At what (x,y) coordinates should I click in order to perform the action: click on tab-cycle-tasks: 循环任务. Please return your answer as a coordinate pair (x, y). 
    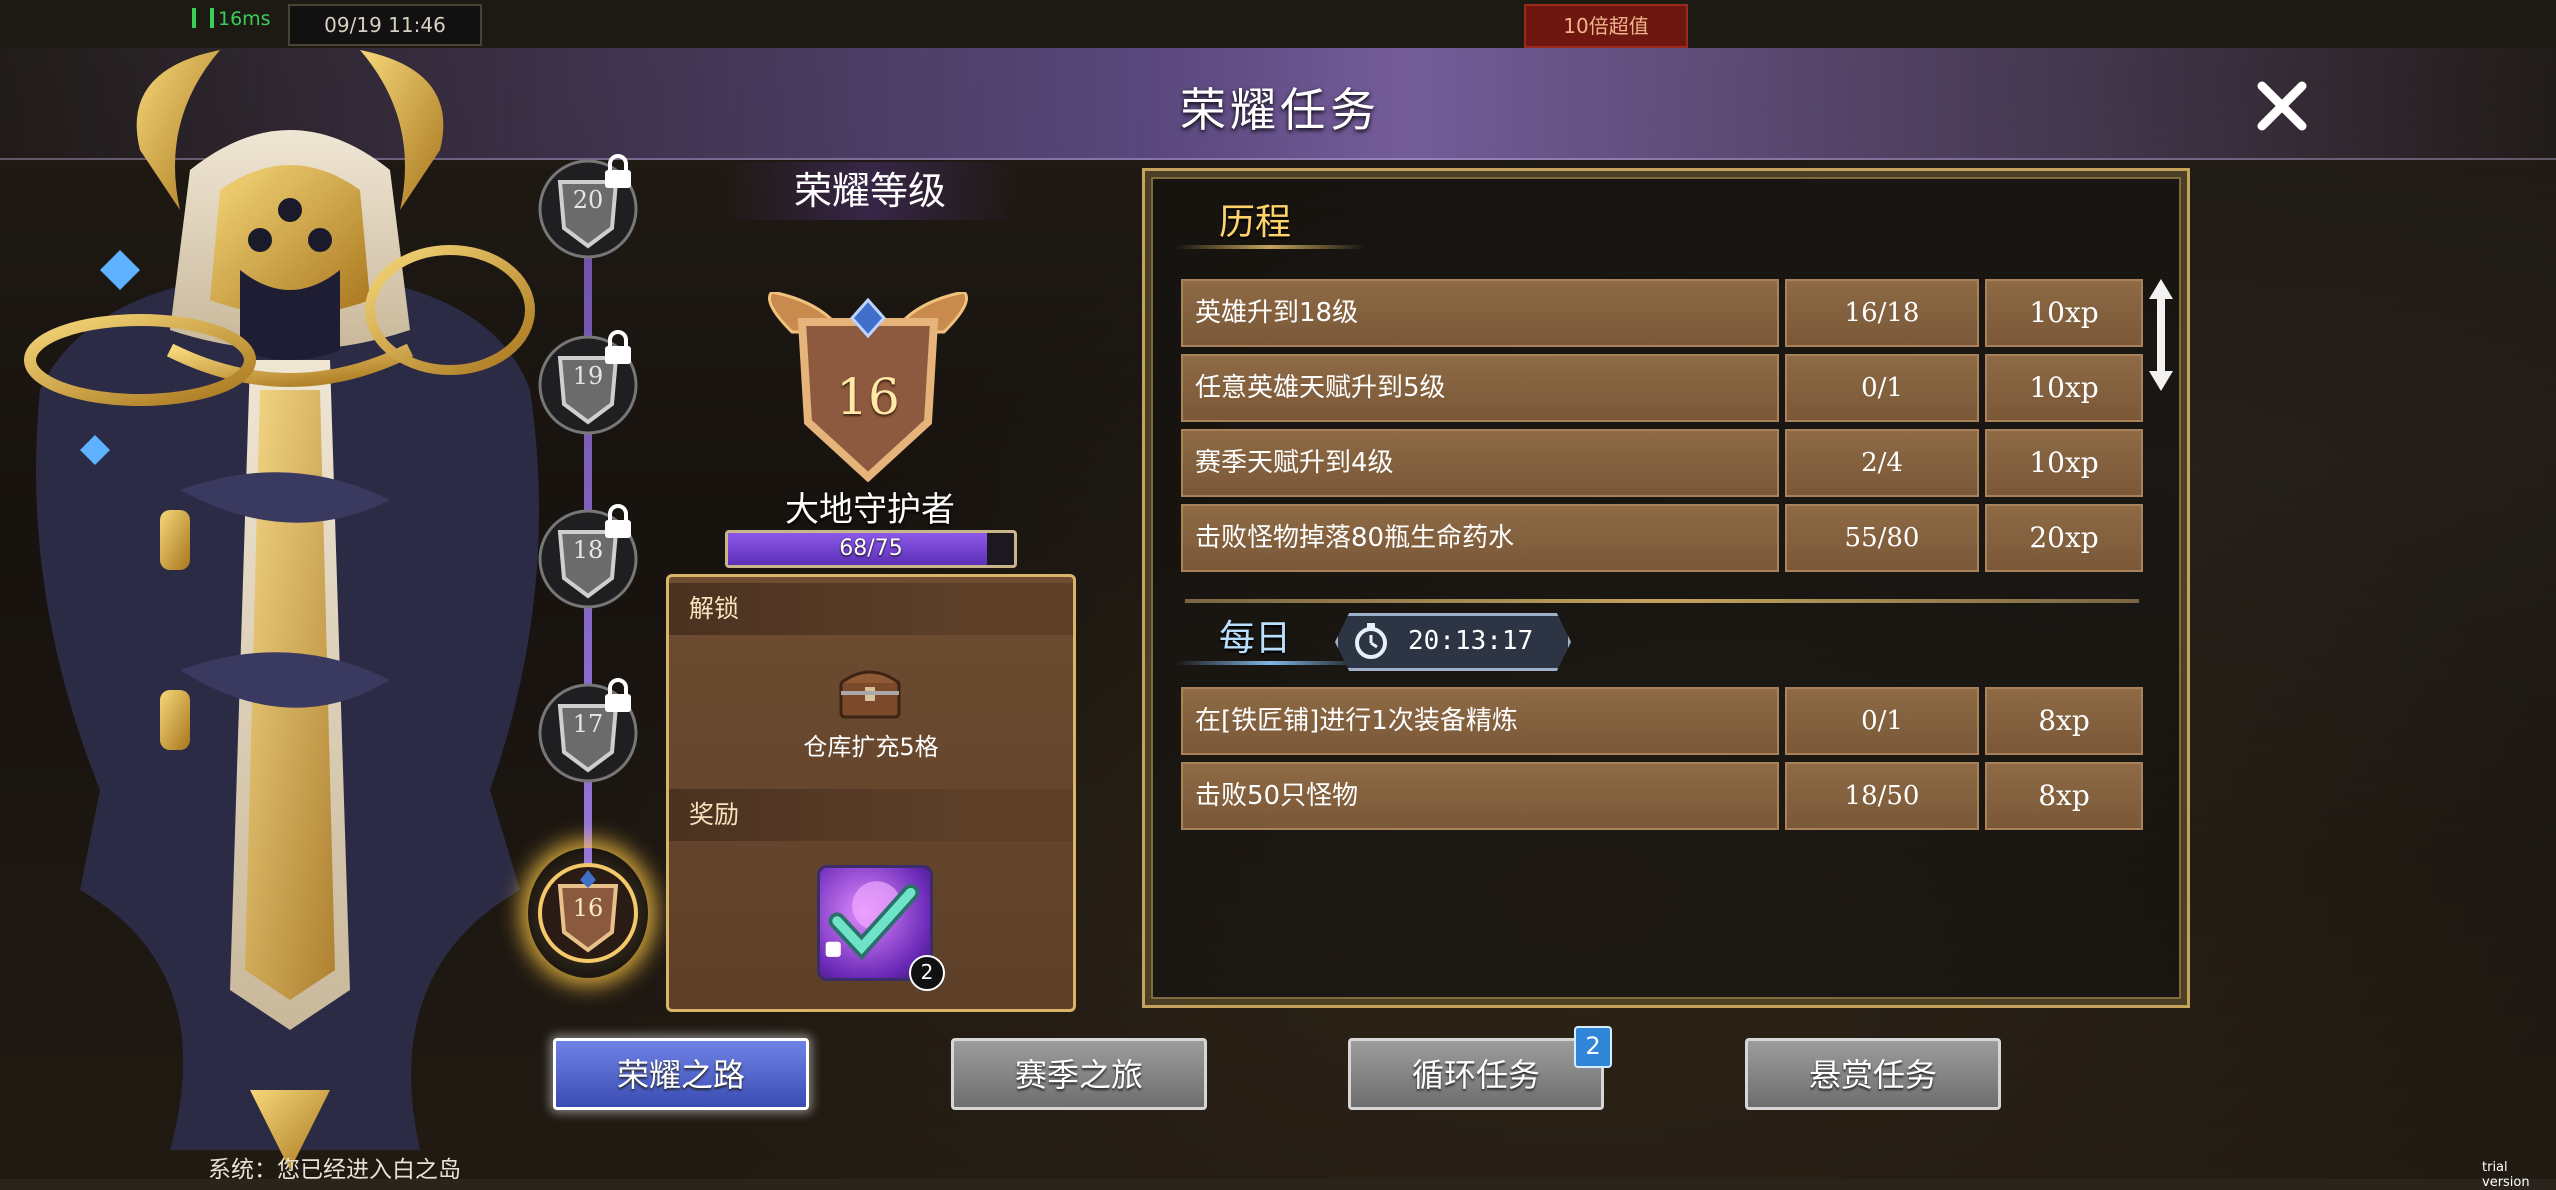
    Looking at the image, I should click on (1476, 1074).